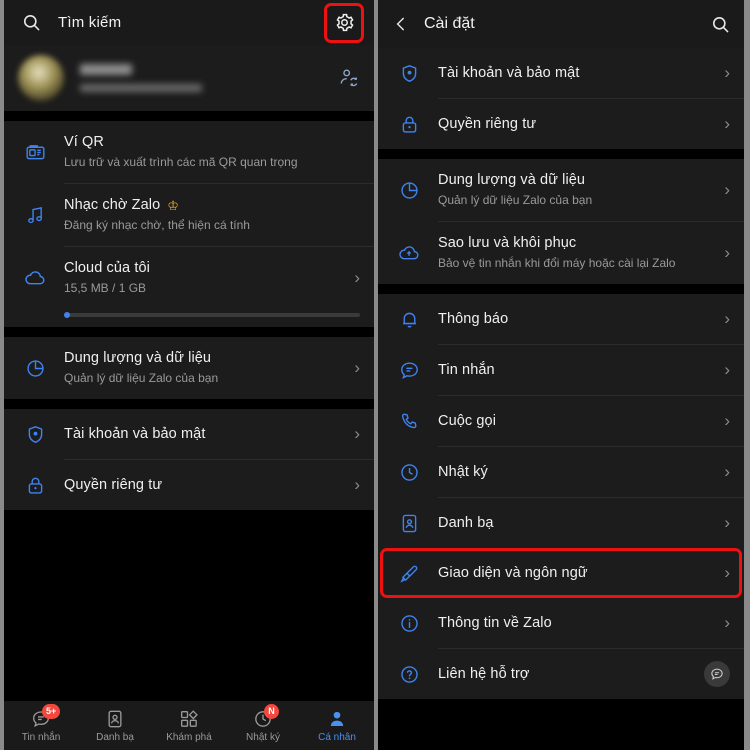 The image size is (750, 750). I want to click on backup-cloud-icon, so click(409, 253).